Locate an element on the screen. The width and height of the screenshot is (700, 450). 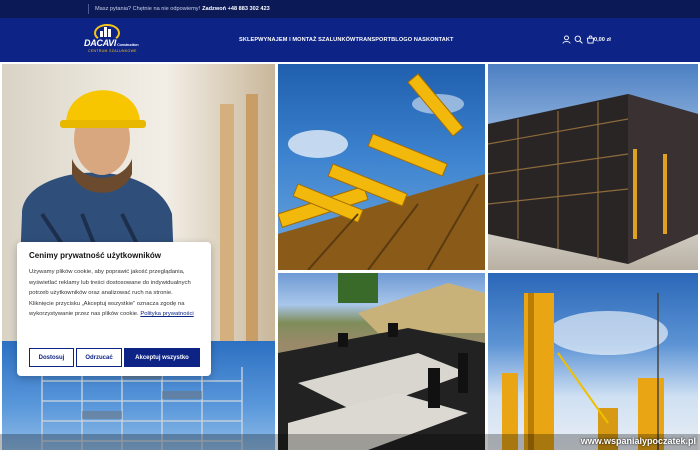
divider is located at coordinates (88, 9).